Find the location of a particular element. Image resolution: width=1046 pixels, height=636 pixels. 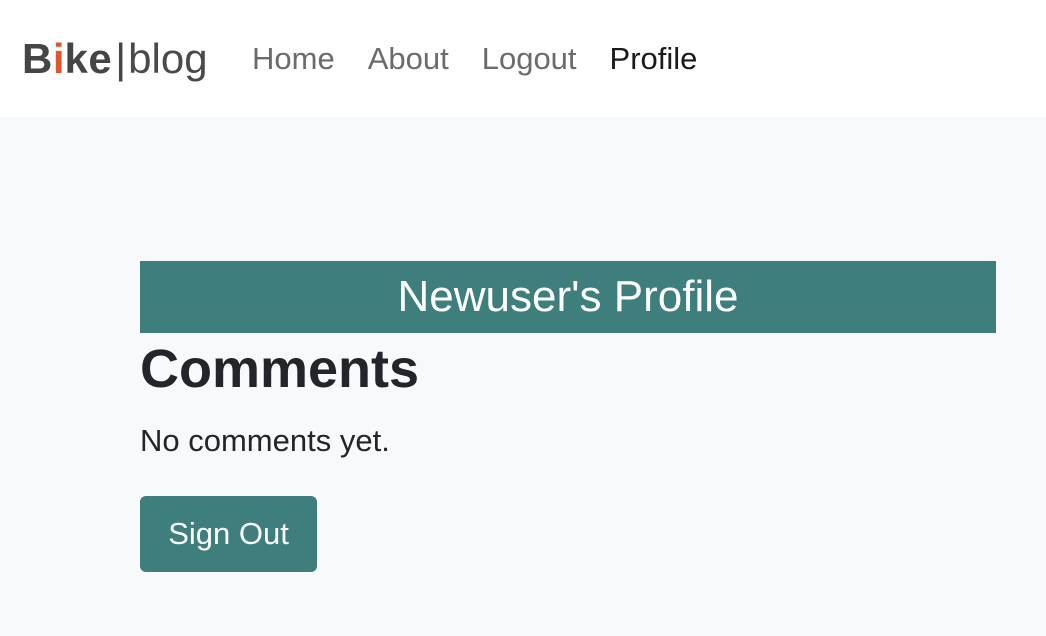

no-comments-message: No comments yet. is located at coordinates (265, 440).